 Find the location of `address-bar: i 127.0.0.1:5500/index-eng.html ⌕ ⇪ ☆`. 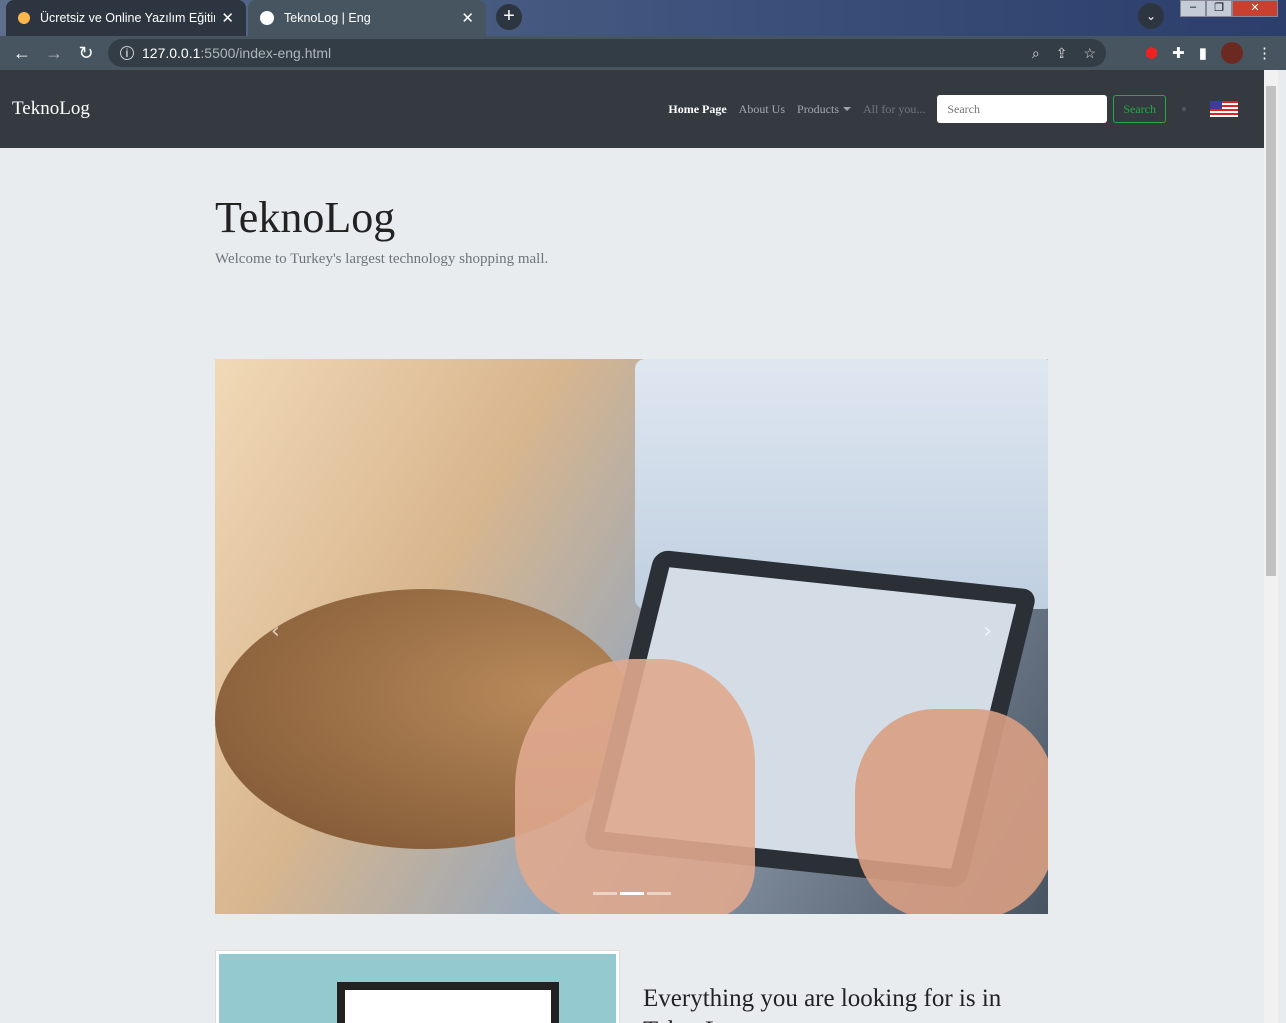

address-bar: i 127.0.0.1:5500/index-eng.html ⌕ ⇪ ☆ is located at coordinates (607, 53).